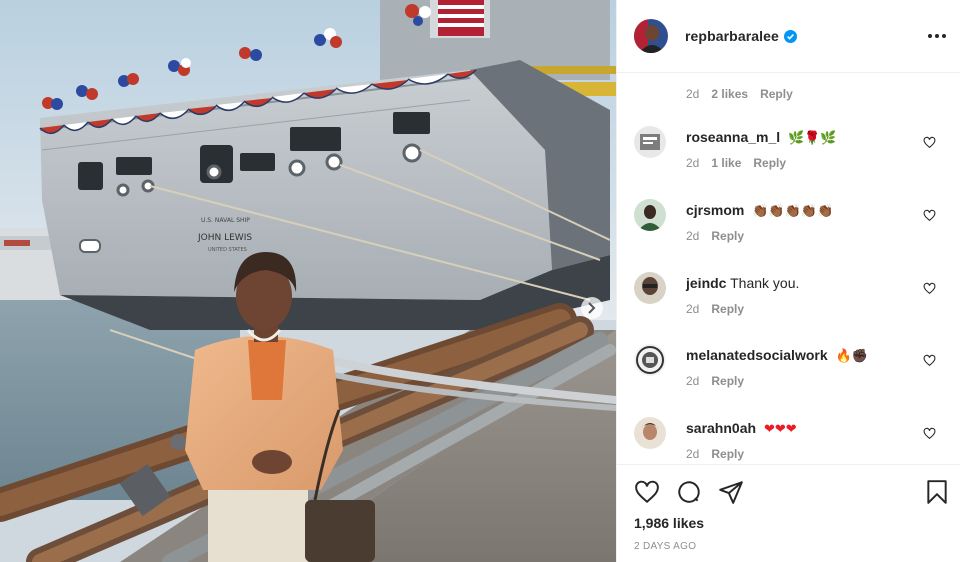  I want to click on comment-item: roseanna_m_l 🌿🌹🌿 2d 1 like Reply, so click(788, 161).